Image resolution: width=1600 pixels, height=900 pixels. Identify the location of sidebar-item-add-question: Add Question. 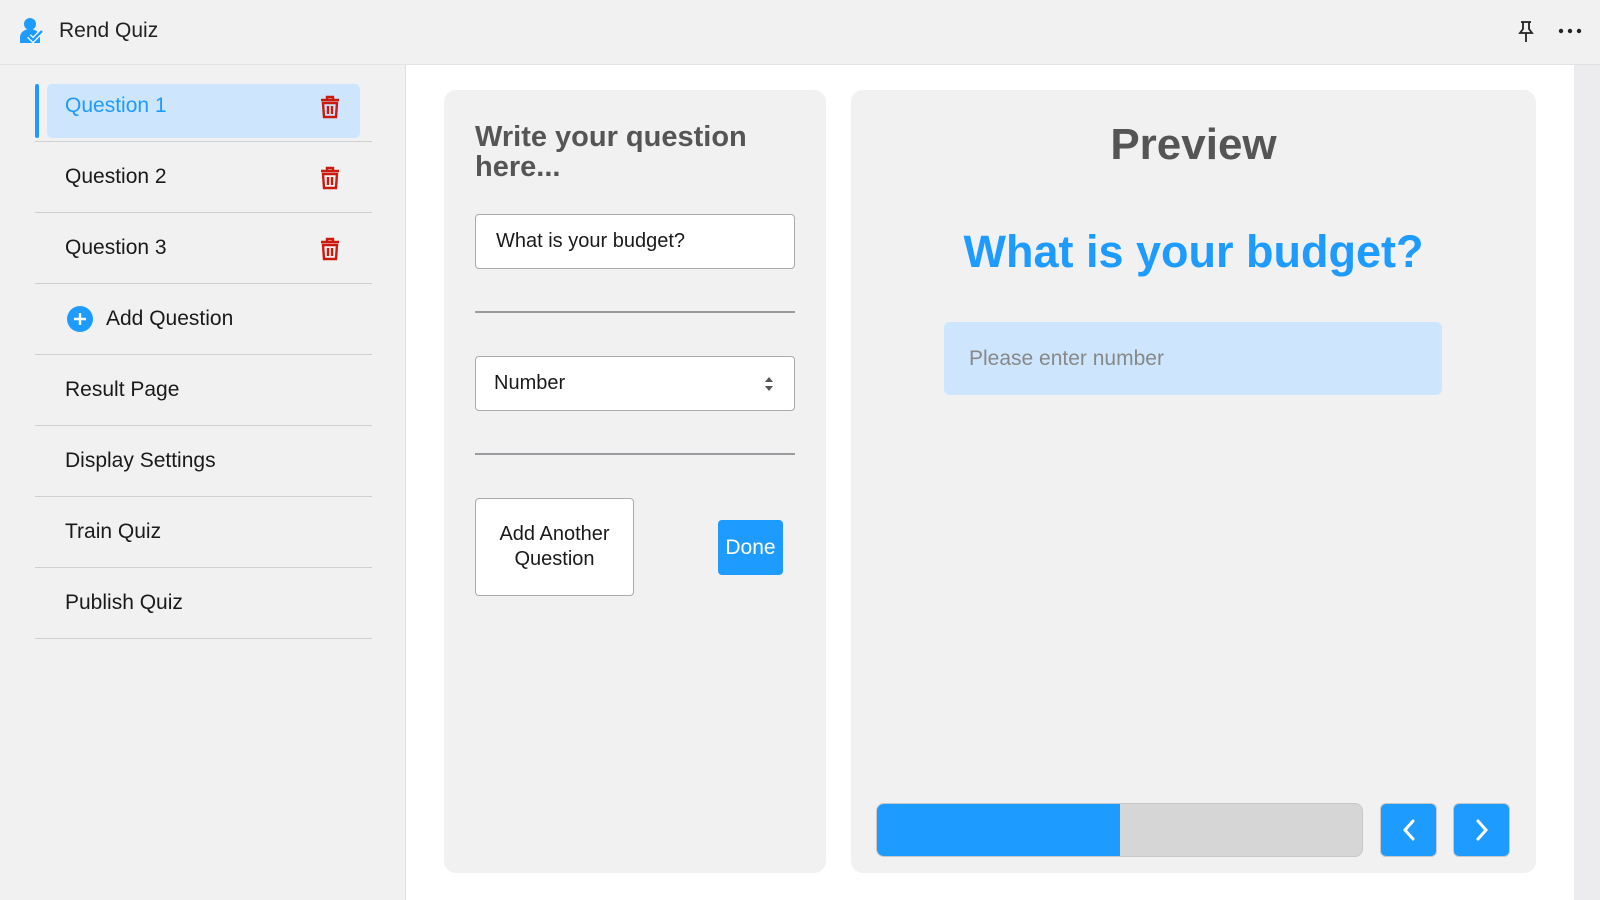
(203, 319).